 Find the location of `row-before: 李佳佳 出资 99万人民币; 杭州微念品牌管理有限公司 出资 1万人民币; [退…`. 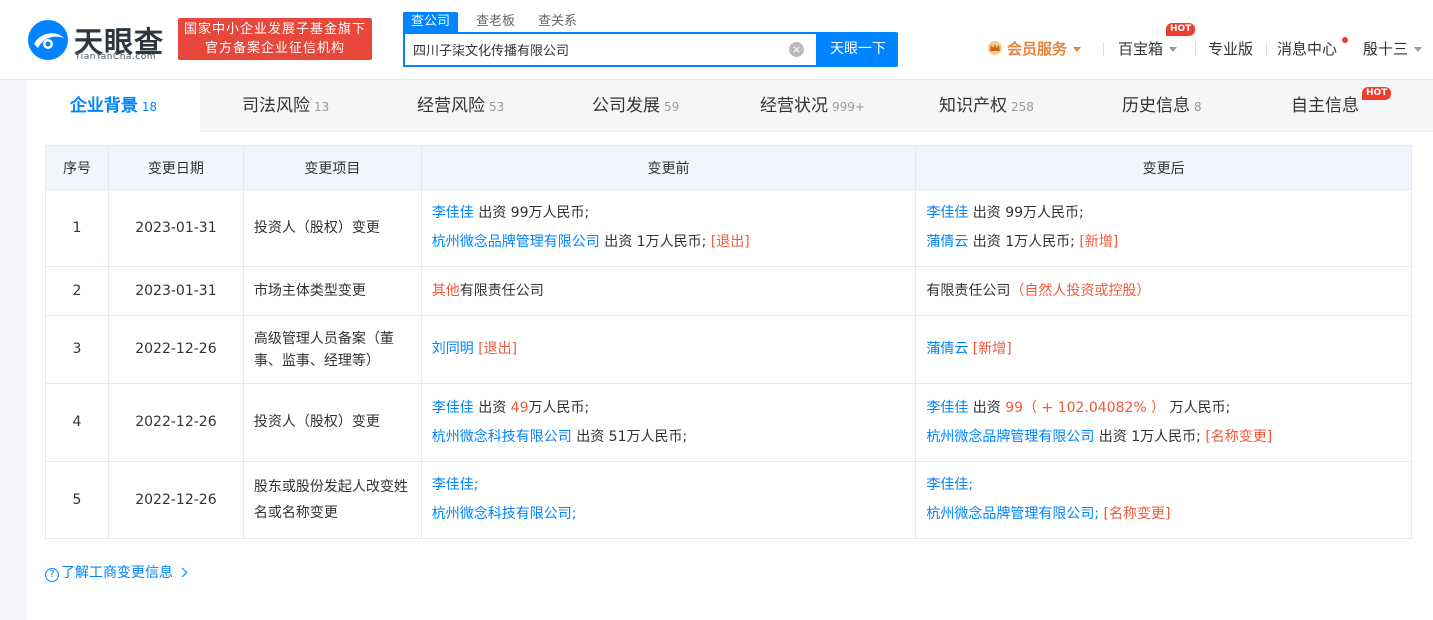

row-before: 李佳佳 出资 99万人民币; 杭州微念品牌管理有限公司 出资 1万人民币; [退… is located at coordinates (668, 228).